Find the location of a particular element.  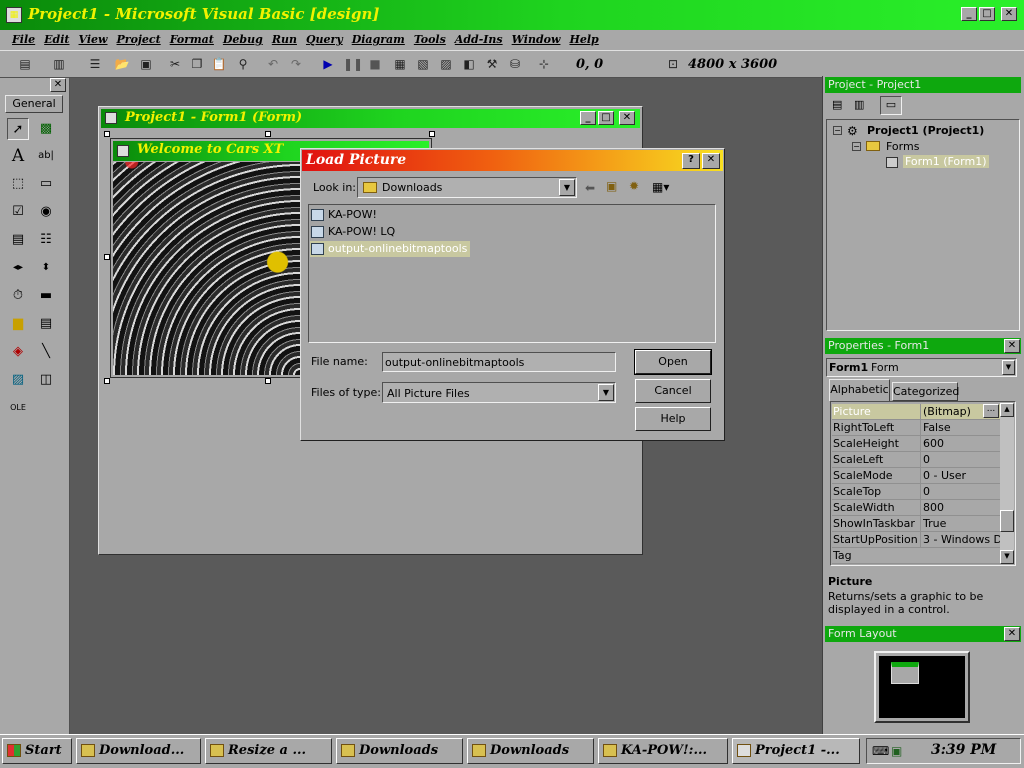

form-designer-minimize-button: _ is located at coordinates (588, 118).